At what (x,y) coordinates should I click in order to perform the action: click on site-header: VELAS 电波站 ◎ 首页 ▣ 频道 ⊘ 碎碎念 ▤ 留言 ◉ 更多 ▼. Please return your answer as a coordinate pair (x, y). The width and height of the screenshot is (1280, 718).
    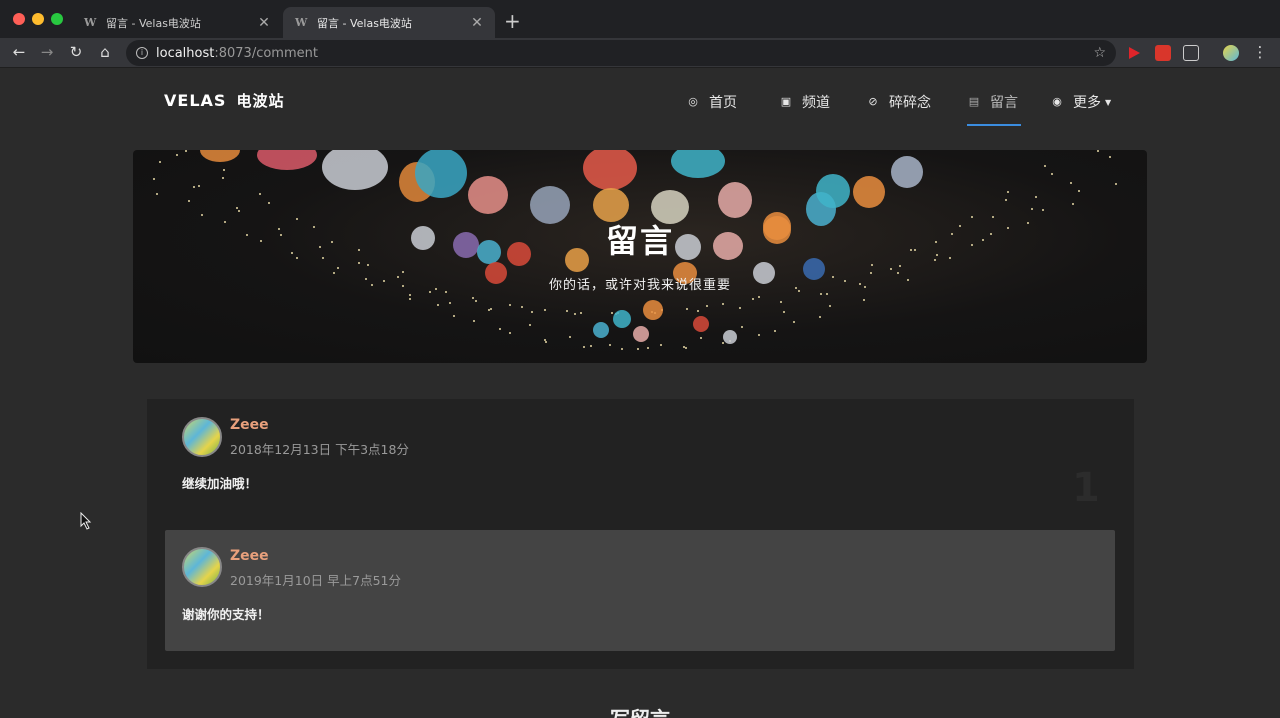
    Looking at the image, I should click on (640, 101).